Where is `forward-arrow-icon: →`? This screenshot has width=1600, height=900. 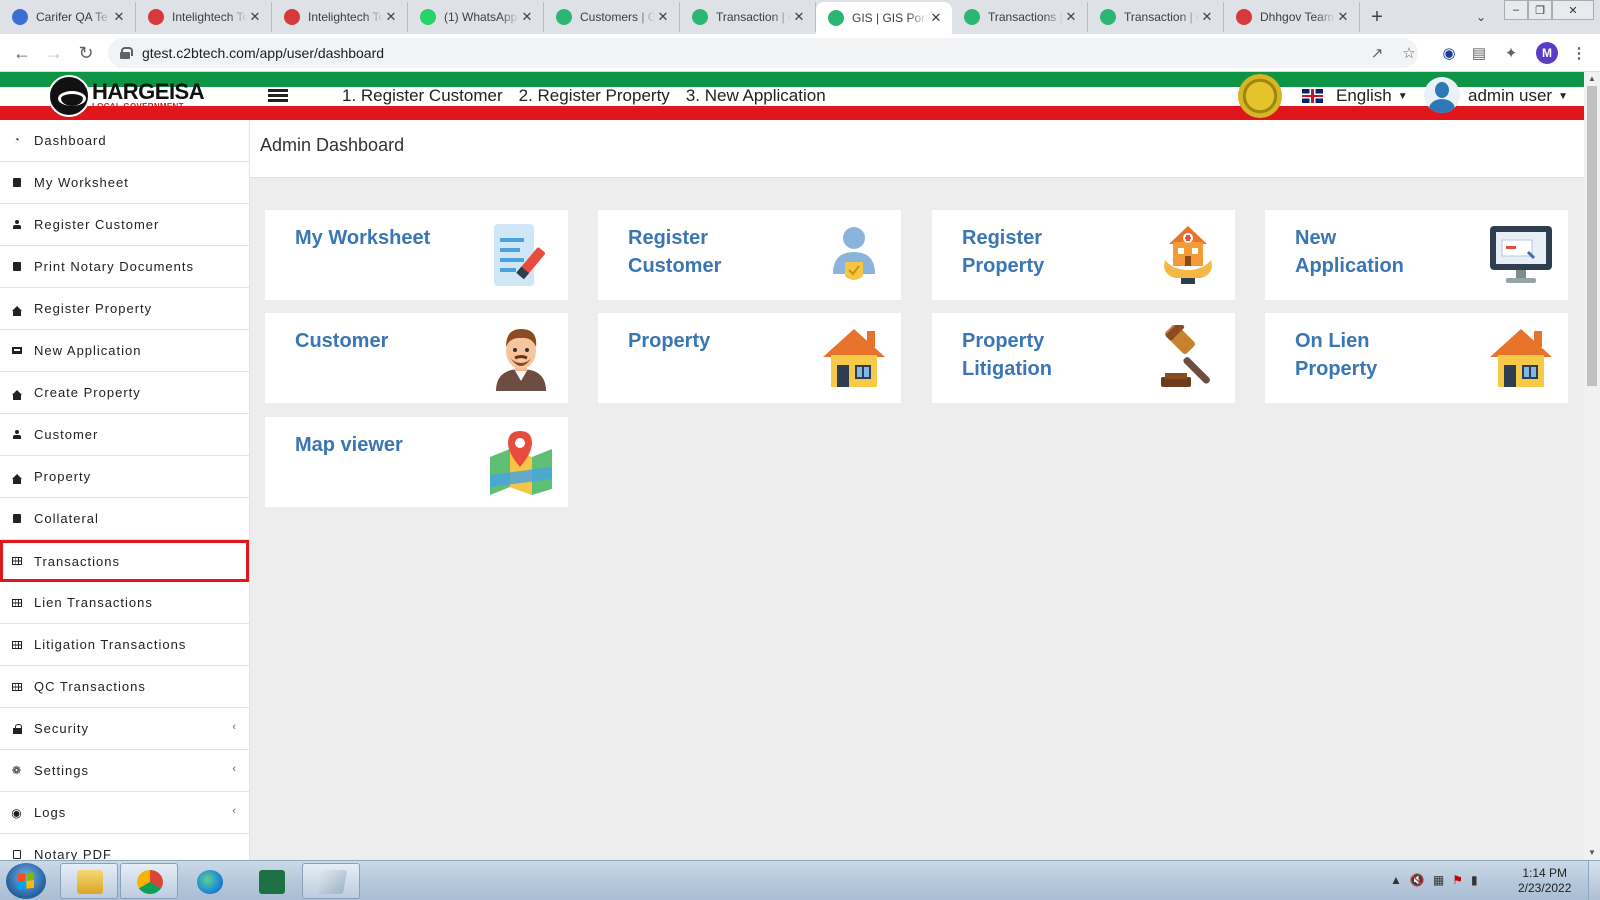 forward-arrow-icon: → is located at coordinates (54, 53).